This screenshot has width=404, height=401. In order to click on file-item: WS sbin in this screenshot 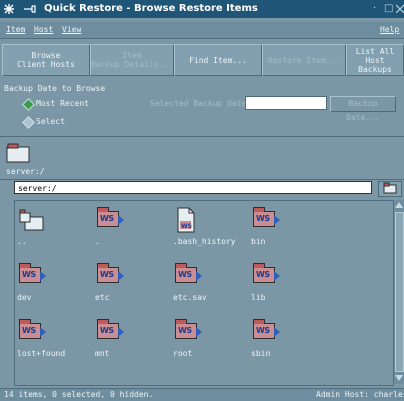, I will do `click(281, 337)`.